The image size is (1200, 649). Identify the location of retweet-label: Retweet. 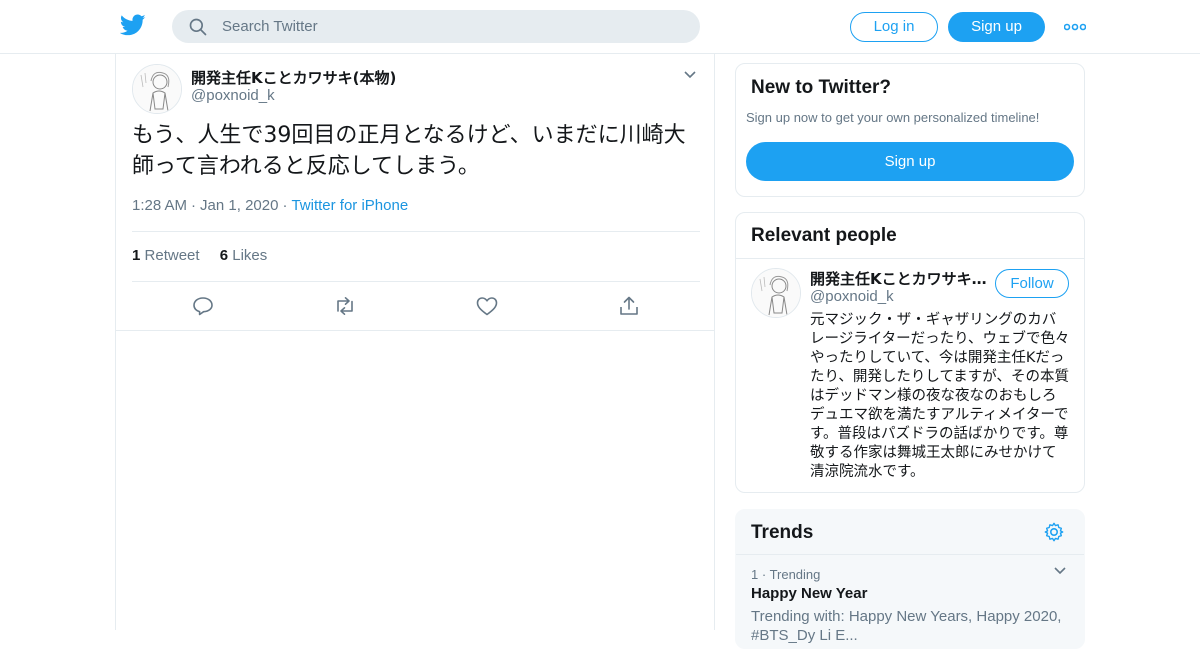
(172, 255).